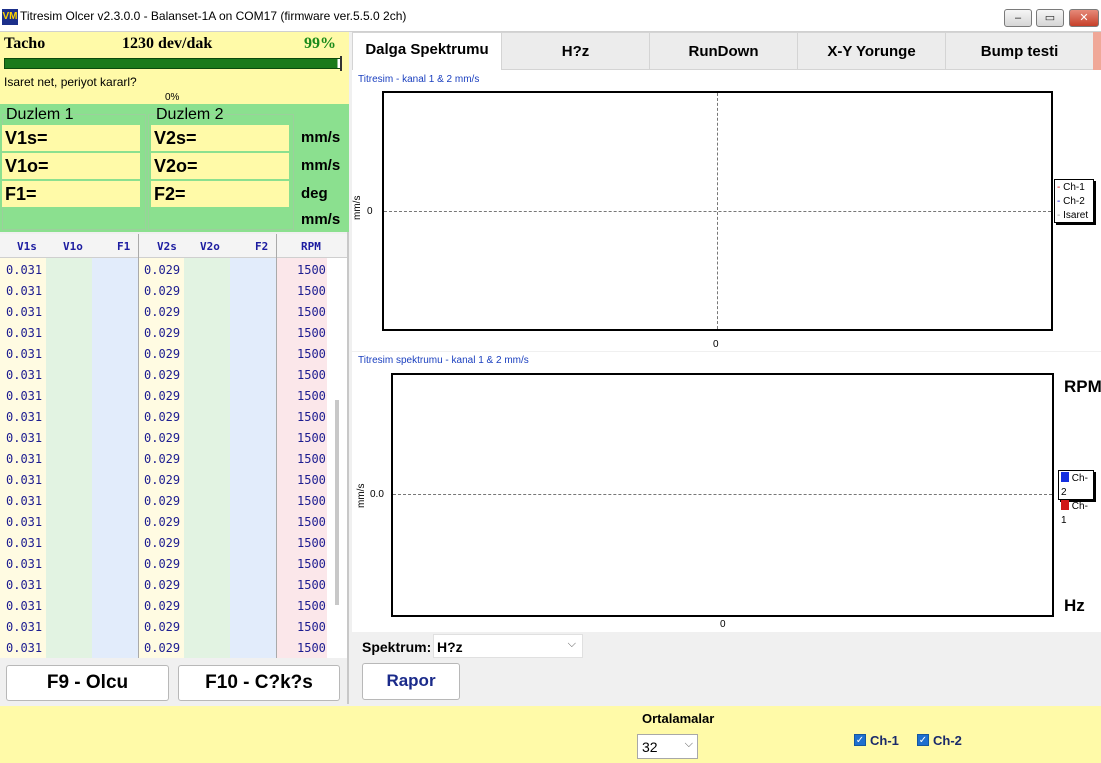  I want to click on tab-rundown: RunDown, so click(723, 51).